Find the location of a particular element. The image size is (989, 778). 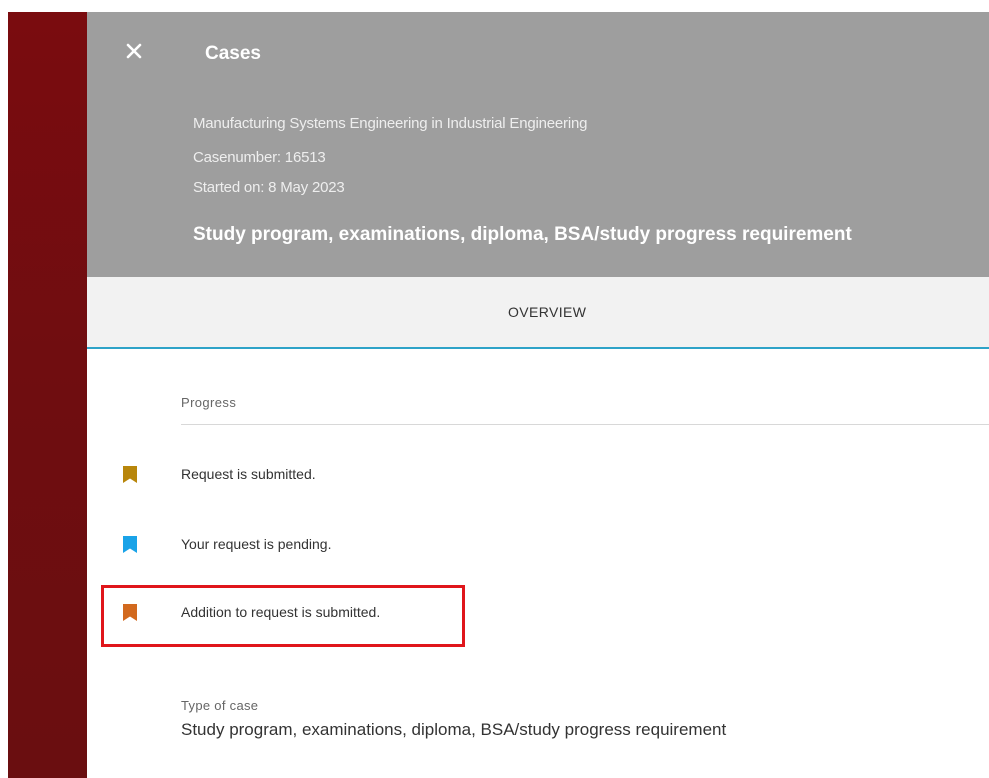

tab-overview: OVERVIEW is located at coordinates (538, 312).